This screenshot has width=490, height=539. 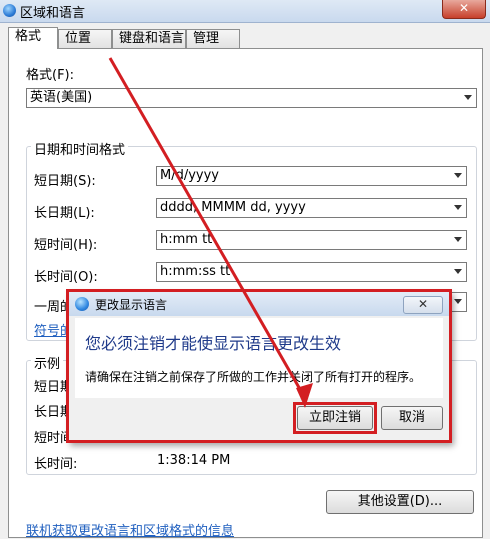 I want to click on short-time-select: h:mm tt, so click(x=311, y=240).